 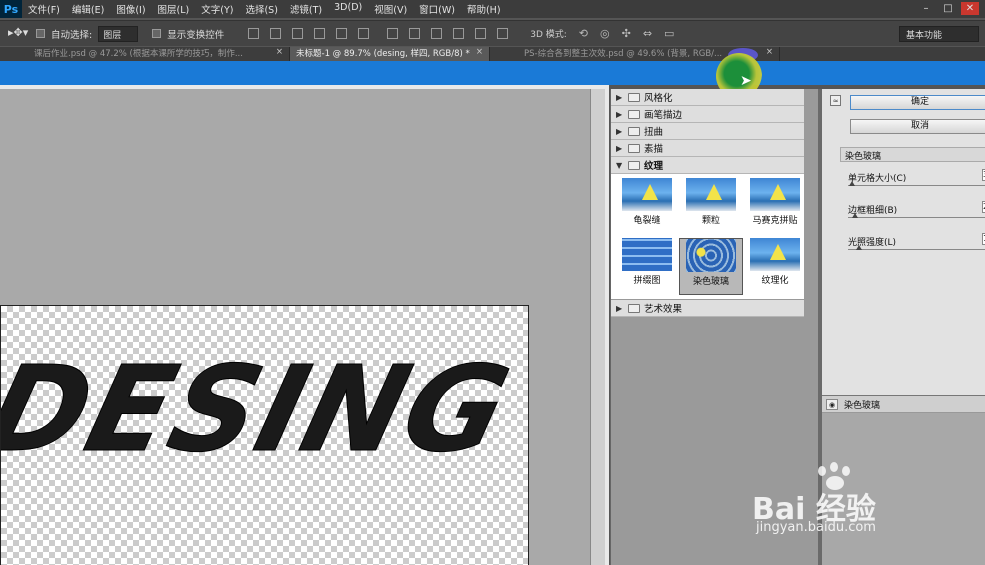 What do you see at coordinates (775, 280) in the screenshot?
I see `filter-thumbnail-label: 纹理化` at bounding box center [775, 280].